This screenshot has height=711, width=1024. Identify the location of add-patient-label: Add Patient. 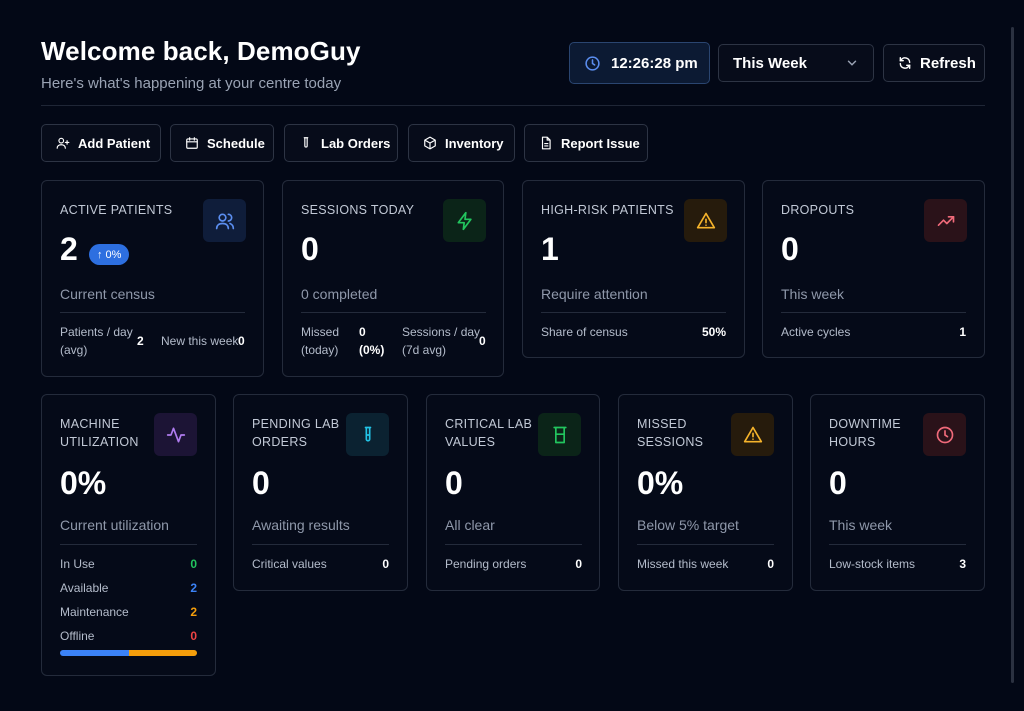
(114, 143).